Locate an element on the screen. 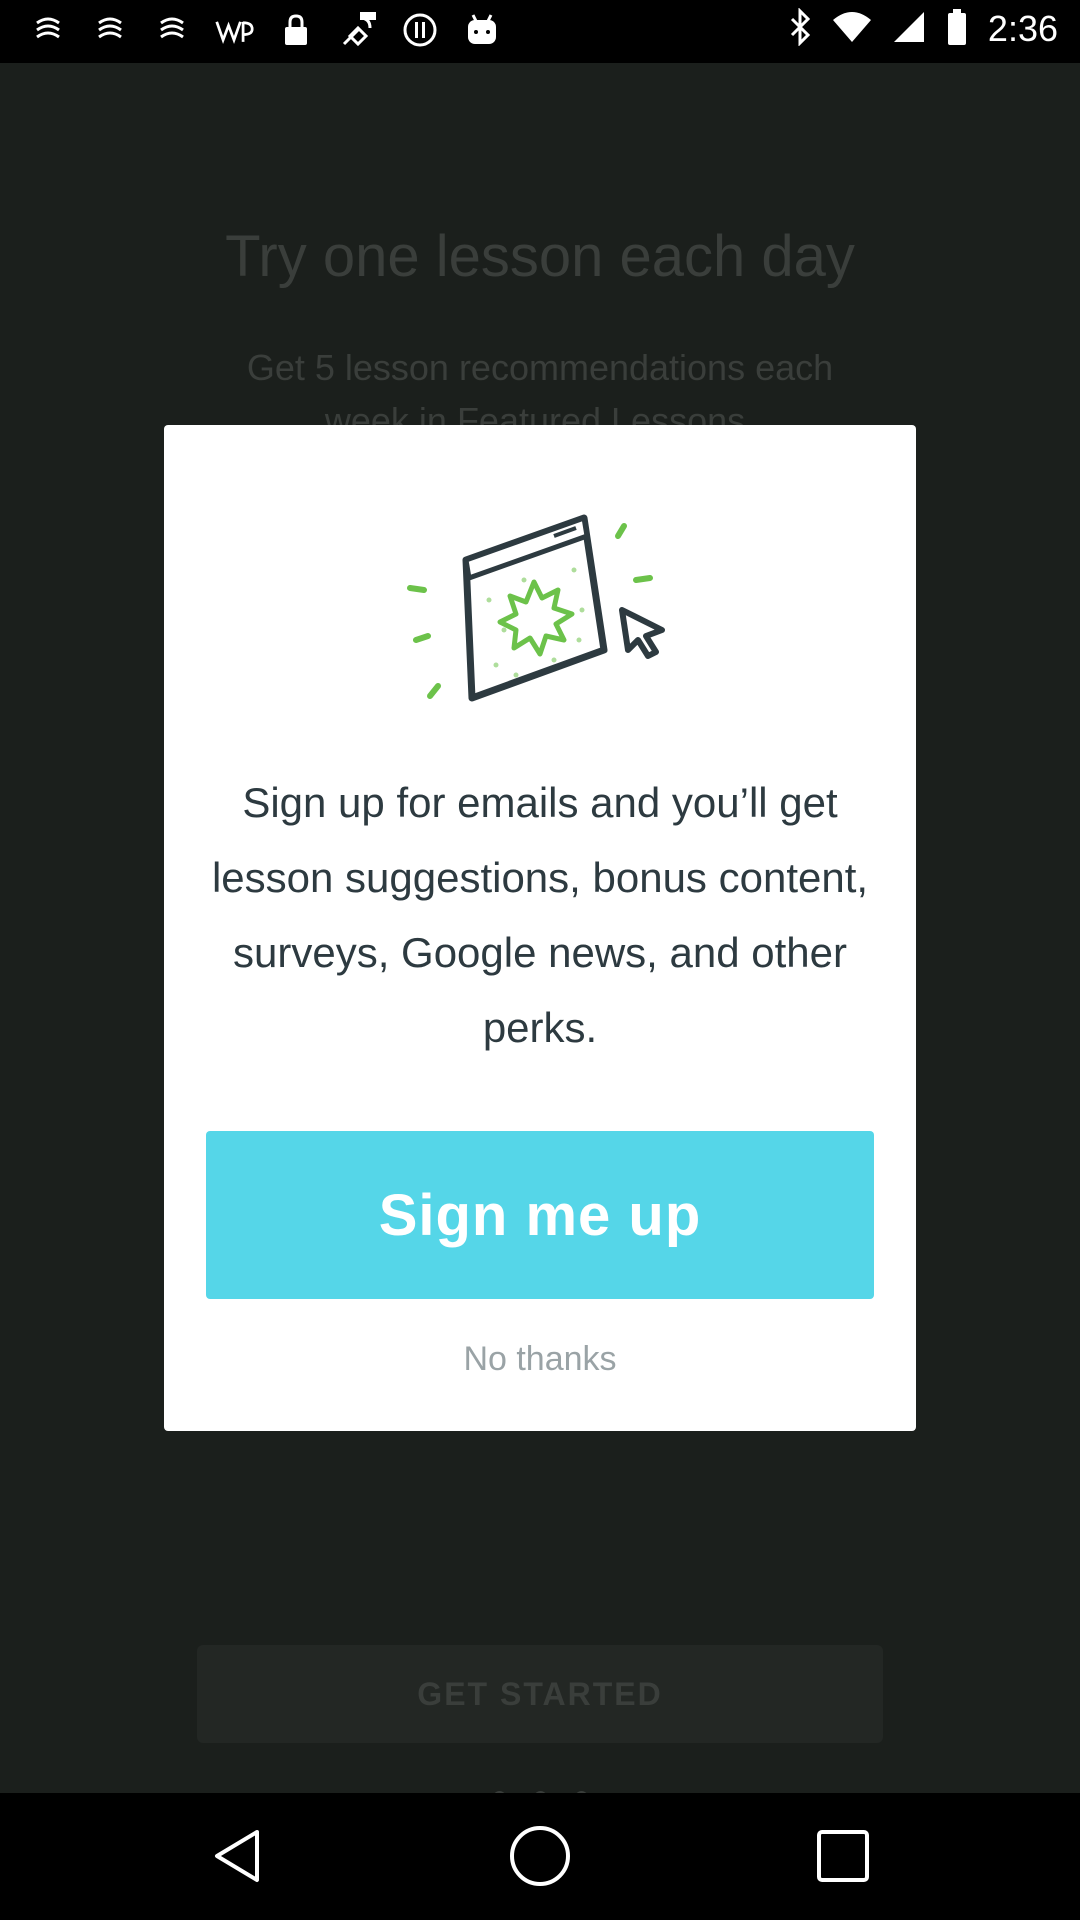 This screenshot has height=1920, width=1080. status-system: 2:36 is located at coordinates (923, 28).